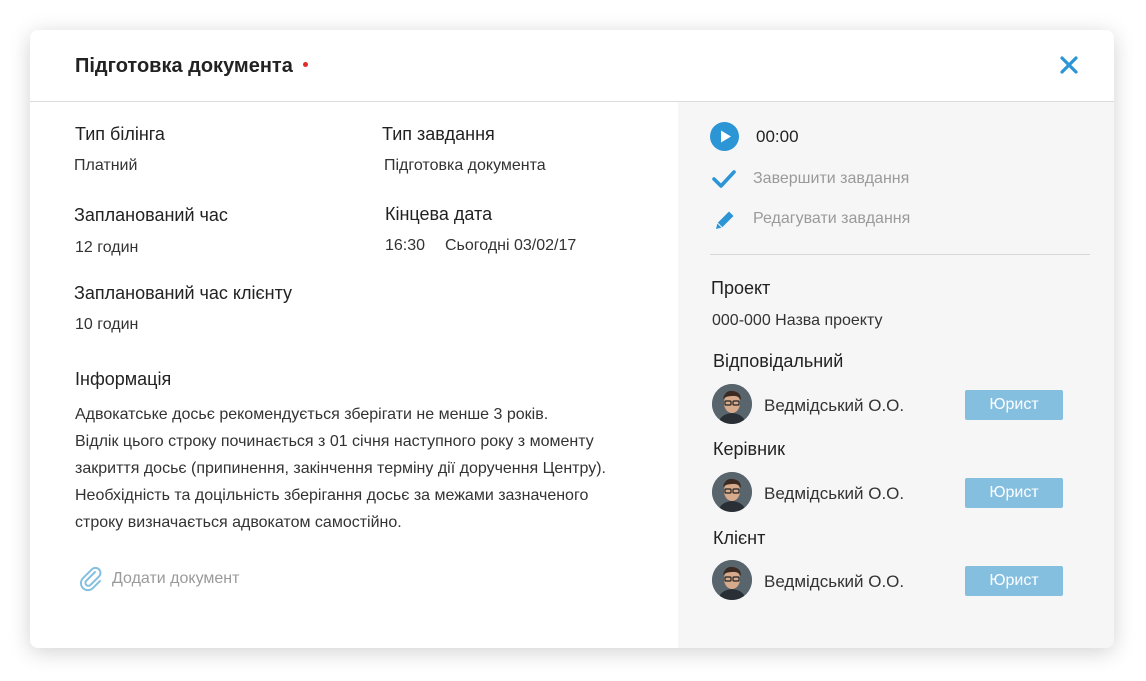  What do you see at coordinates (834, 581) in the screenshot?
I see `client-name: Ведмідський О.О.` at bounding box center [834, 581].